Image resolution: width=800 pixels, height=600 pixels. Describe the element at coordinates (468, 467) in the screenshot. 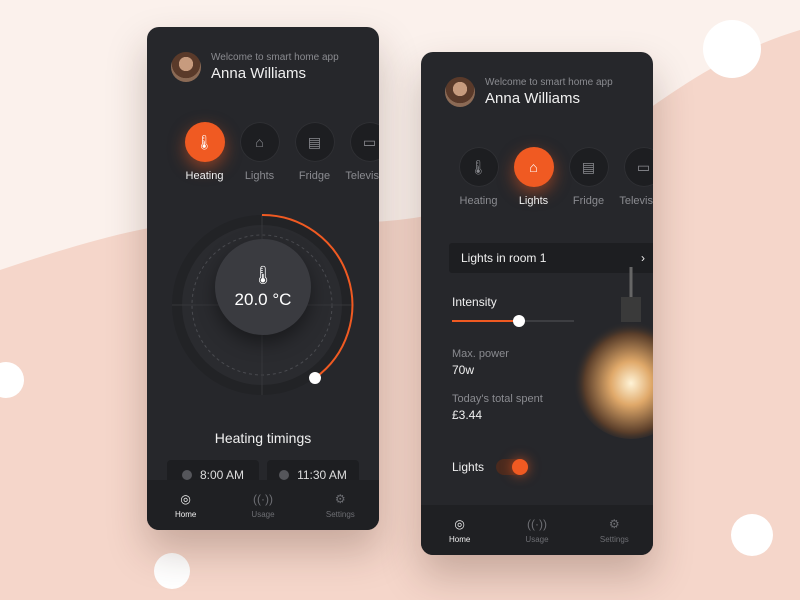

I see `toggle-label: Lights` at that location.